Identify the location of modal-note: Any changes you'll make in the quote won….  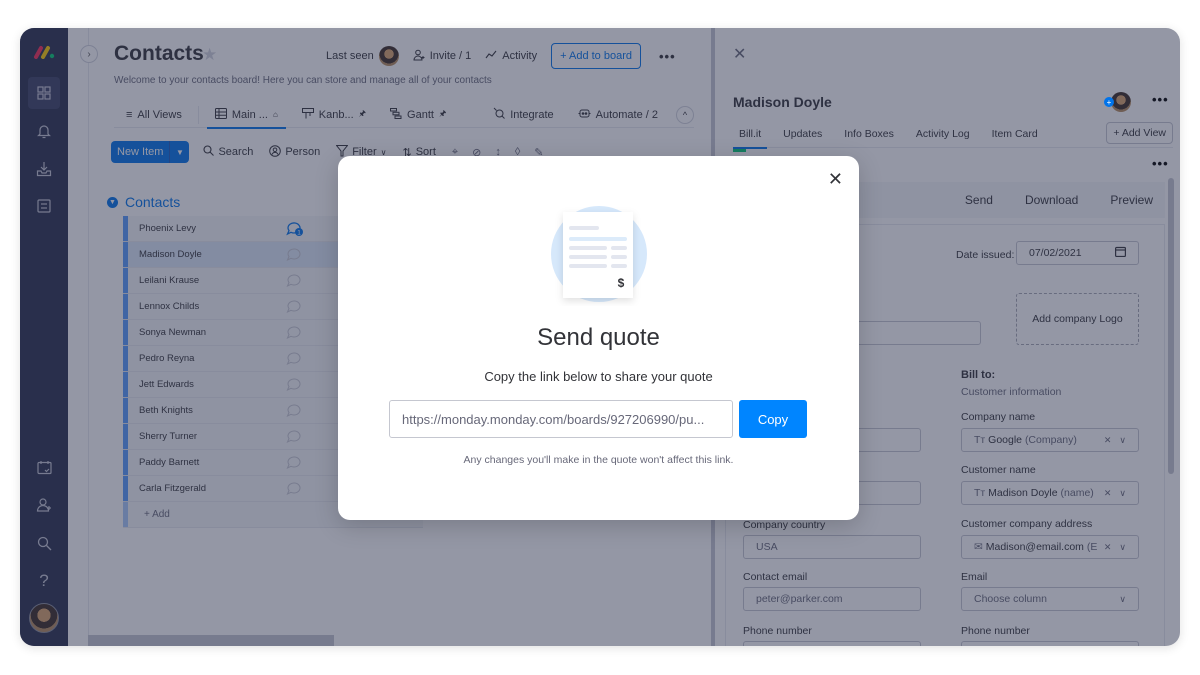
(598, 460).